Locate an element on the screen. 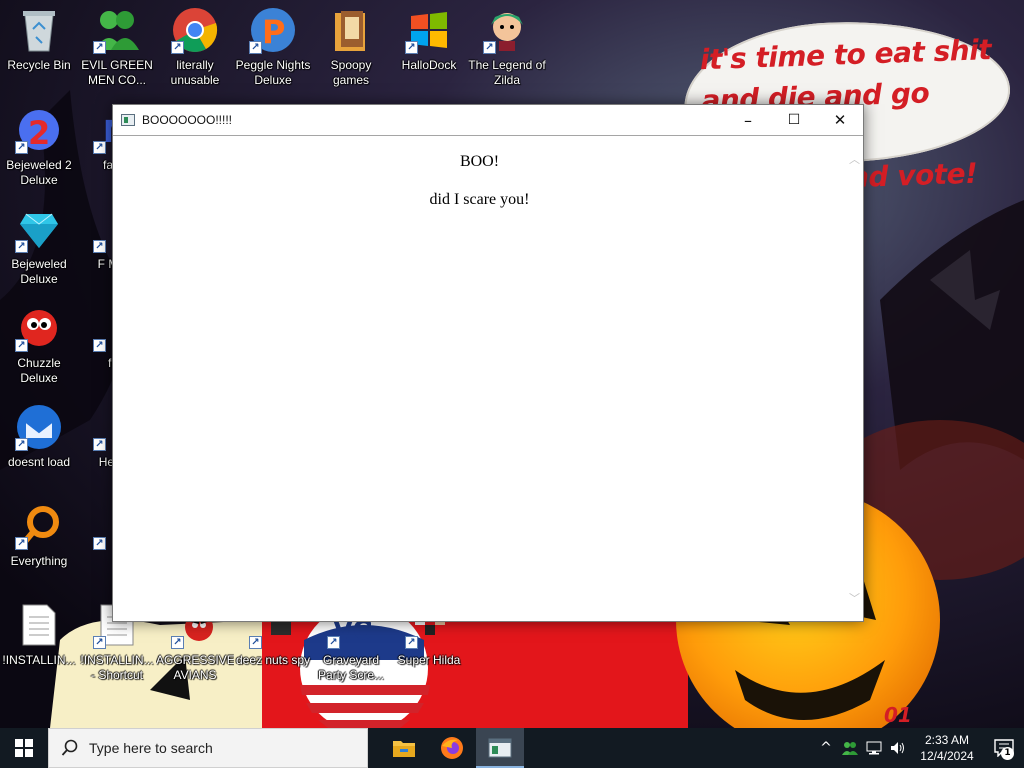 This screenshot has height=768, width=1024. bejeweled2-icon: 2 ↗ is located at coordinates (39, 130).